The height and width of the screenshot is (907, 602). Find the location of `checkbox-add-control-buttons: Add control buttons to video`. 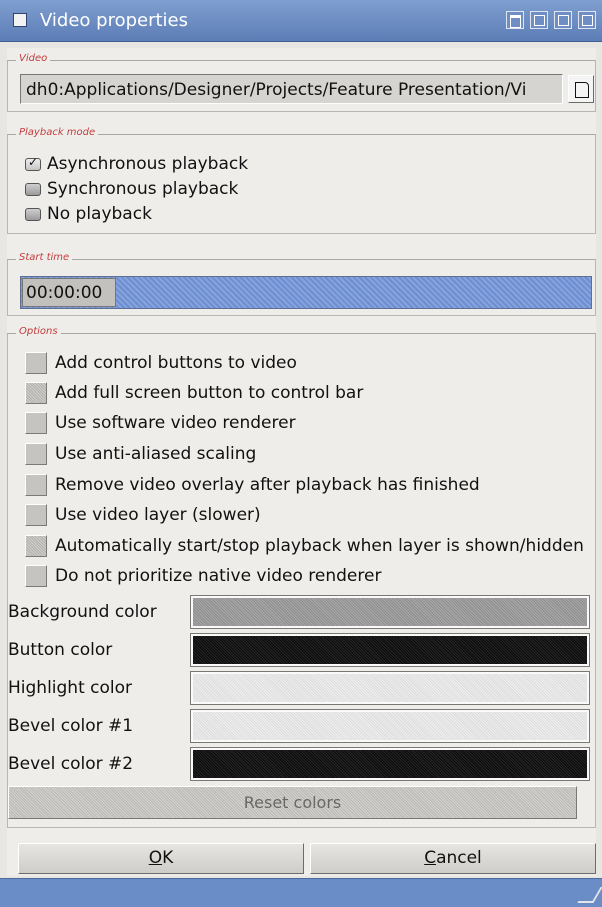

checkbox-add-control-buttons: Add control buttons to video is located at coordinates (161, 363).